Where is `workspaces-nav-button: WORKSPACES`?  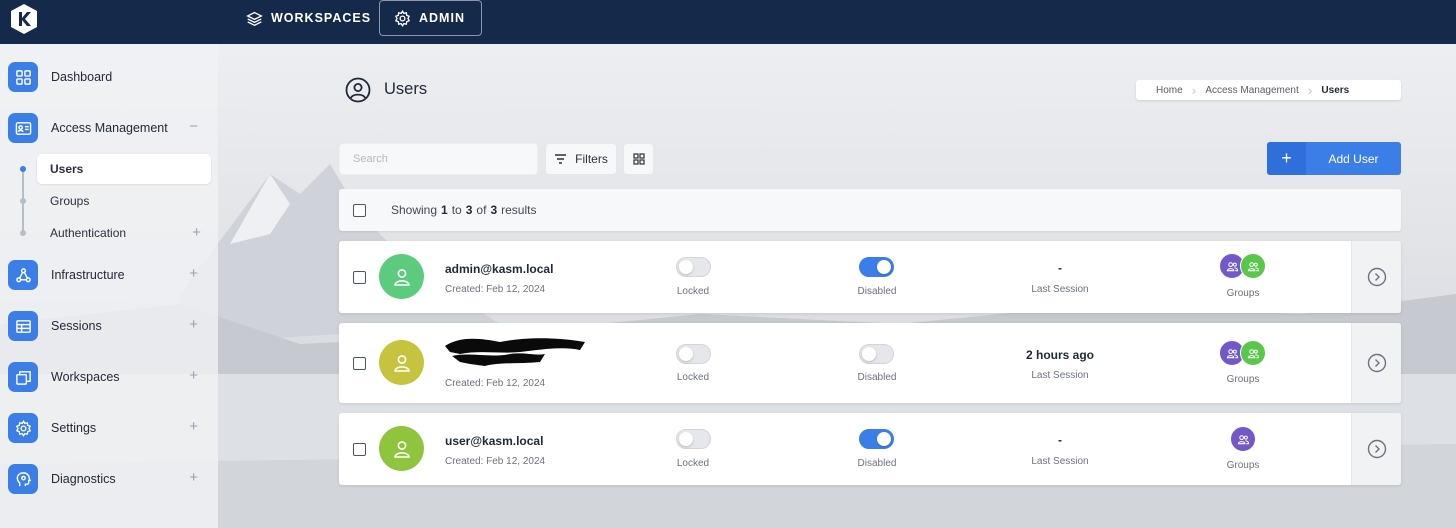 workspaces-nav-button: WORKSPACES is located at coordinates (308, 18).